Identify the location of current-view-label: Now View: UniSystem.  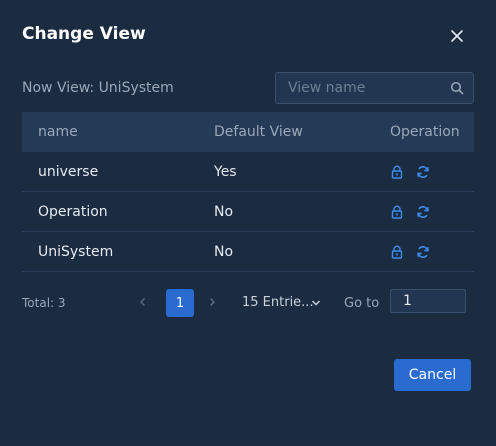
(98, 88).